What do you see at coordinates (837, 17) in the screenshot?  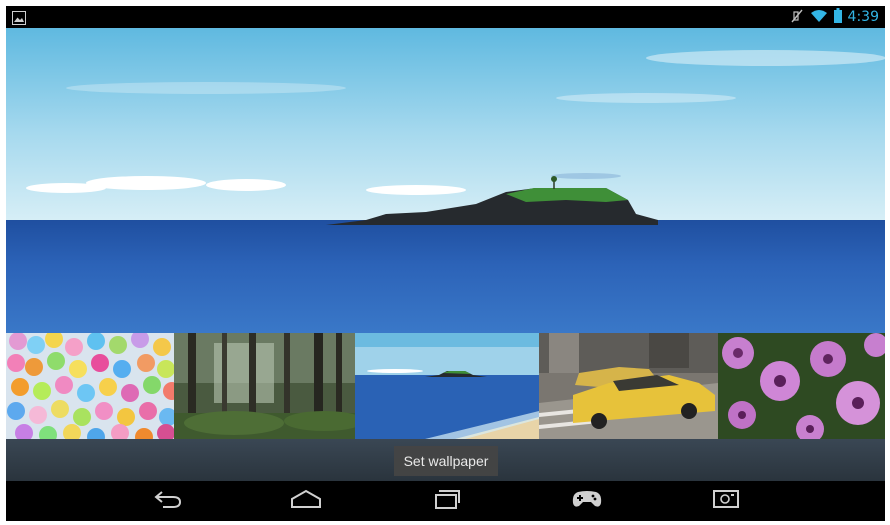 I see `battery-icon` at bounding box center [837, 17].